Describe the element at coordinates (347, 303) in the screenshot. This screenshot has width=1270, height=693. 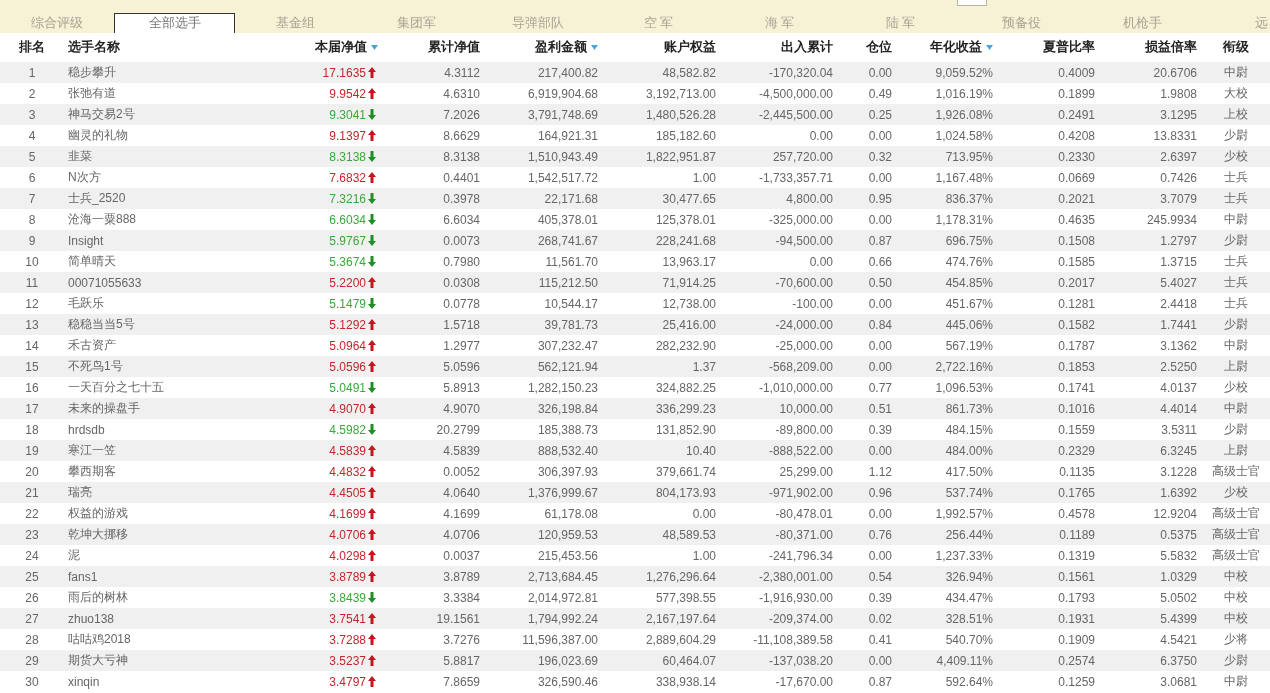
I see `net-value: 5.1479` at that location.